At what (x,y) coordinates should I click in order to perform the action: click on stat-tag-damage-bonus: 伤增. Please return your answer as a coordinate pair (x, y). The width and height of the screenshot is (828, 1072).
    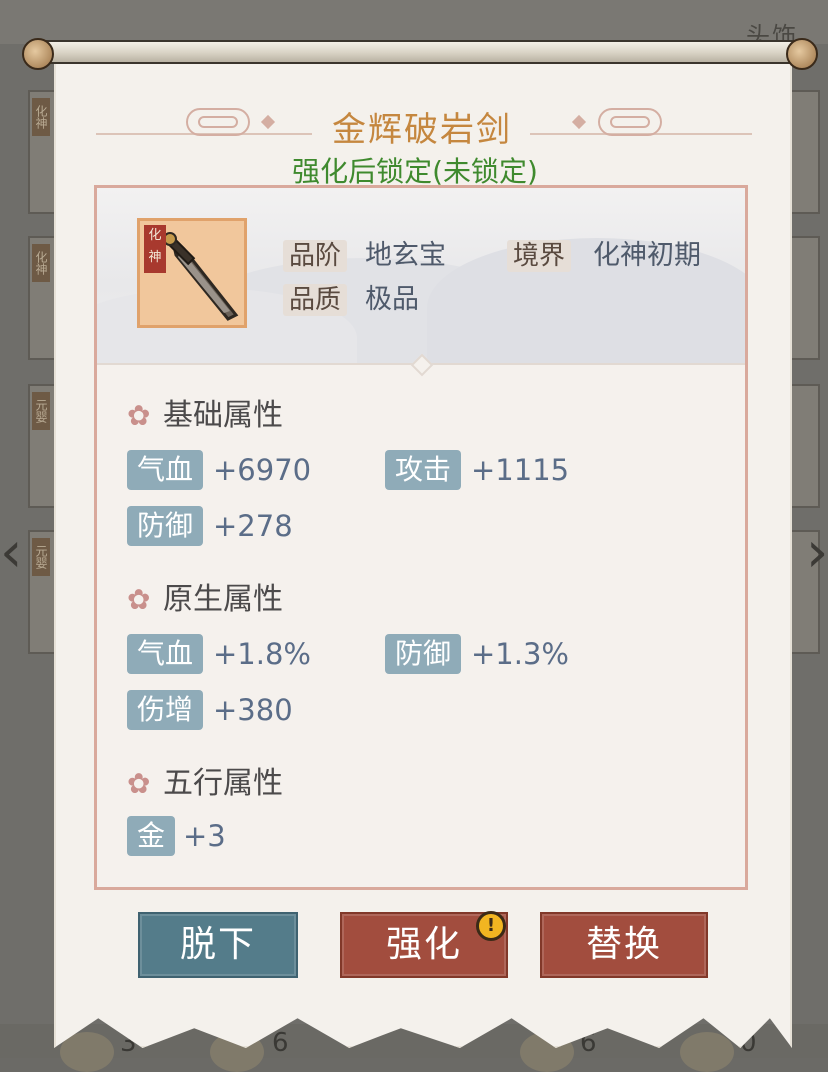
    Looking at the image, I should click on (165, 710).